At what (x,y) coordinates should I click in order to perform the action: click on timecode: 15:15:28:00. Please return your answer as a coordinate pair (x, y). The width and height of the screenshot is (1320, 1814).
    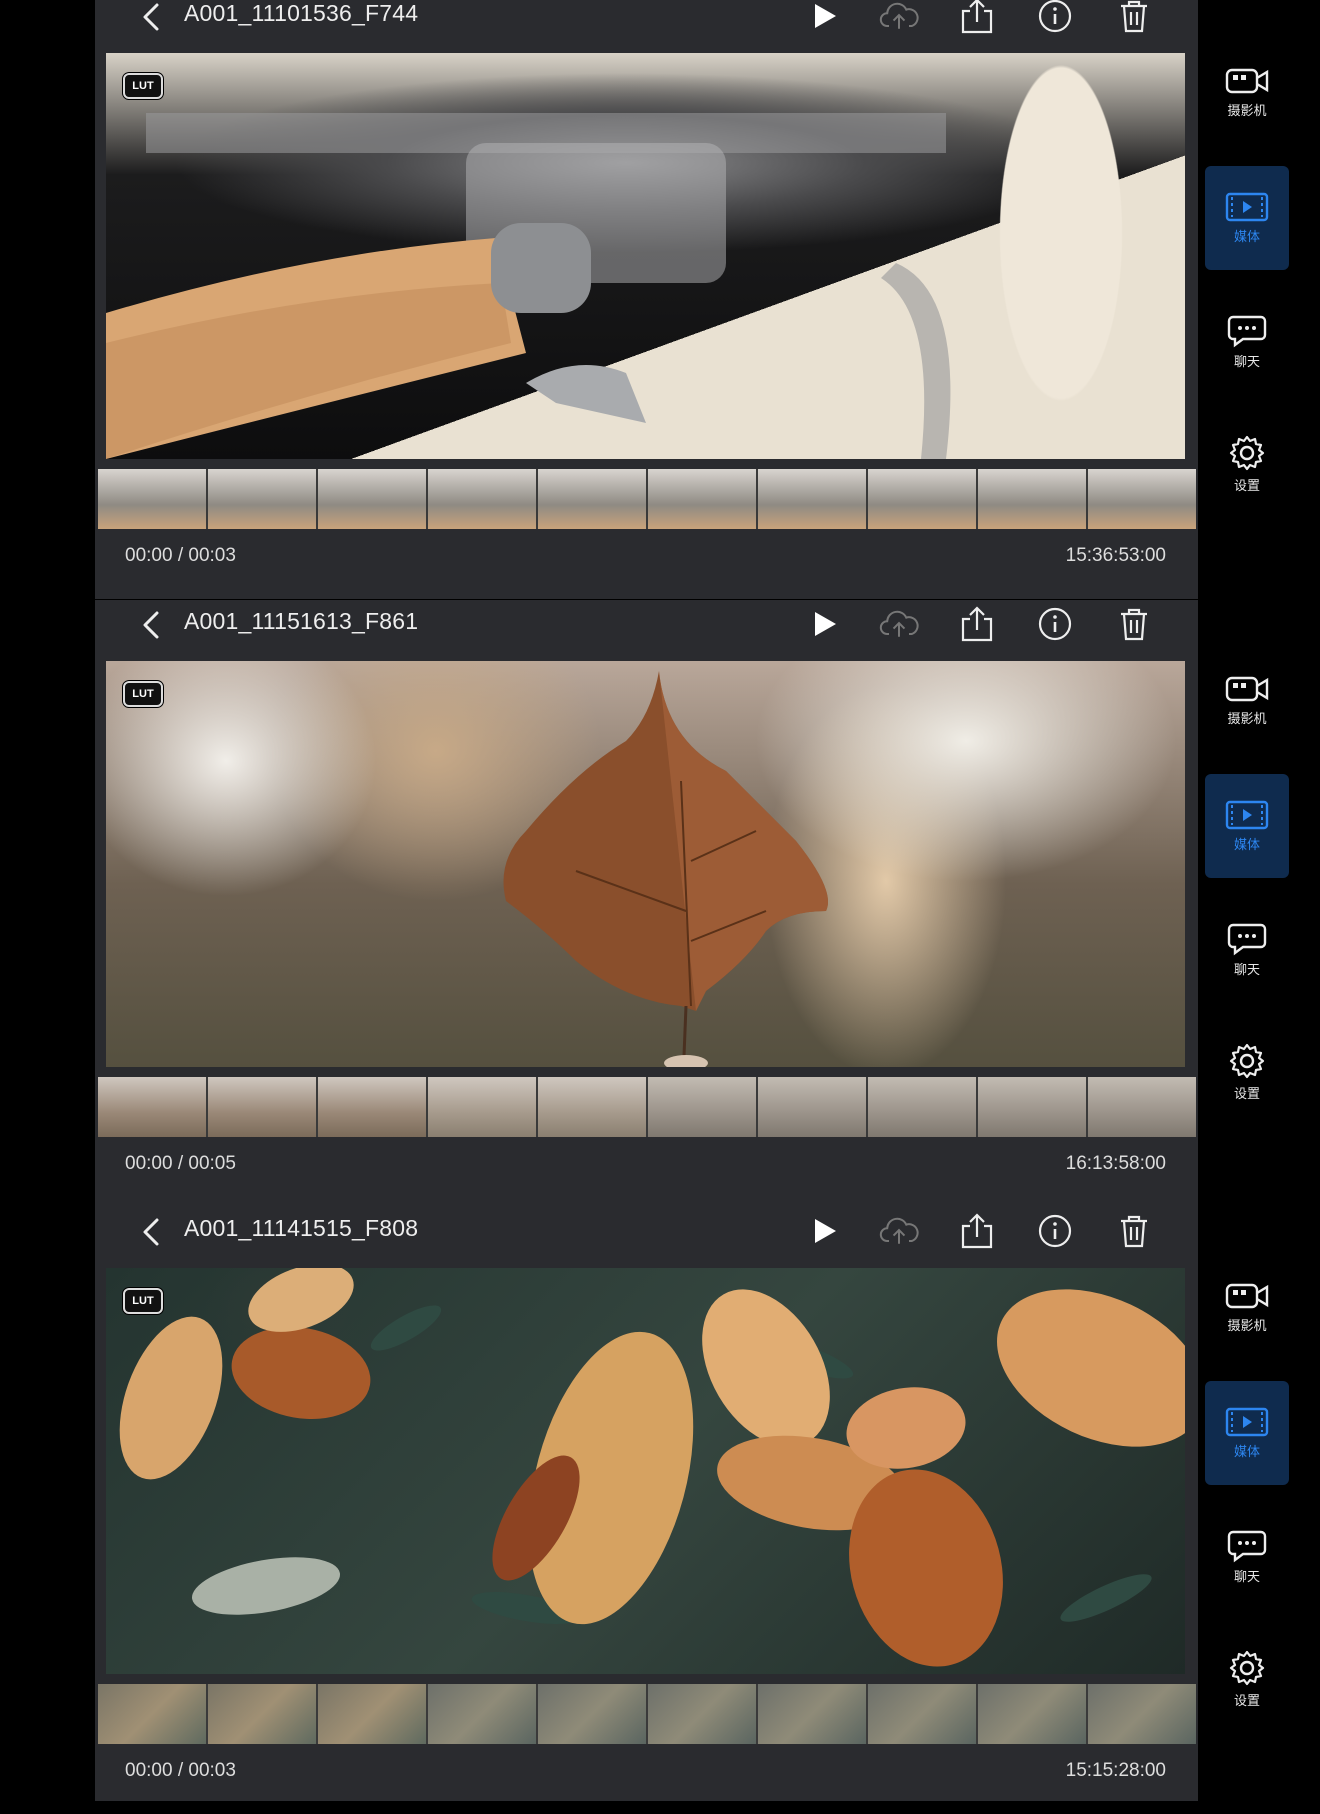
    Looking at the image, I should click on (1115, 1770).